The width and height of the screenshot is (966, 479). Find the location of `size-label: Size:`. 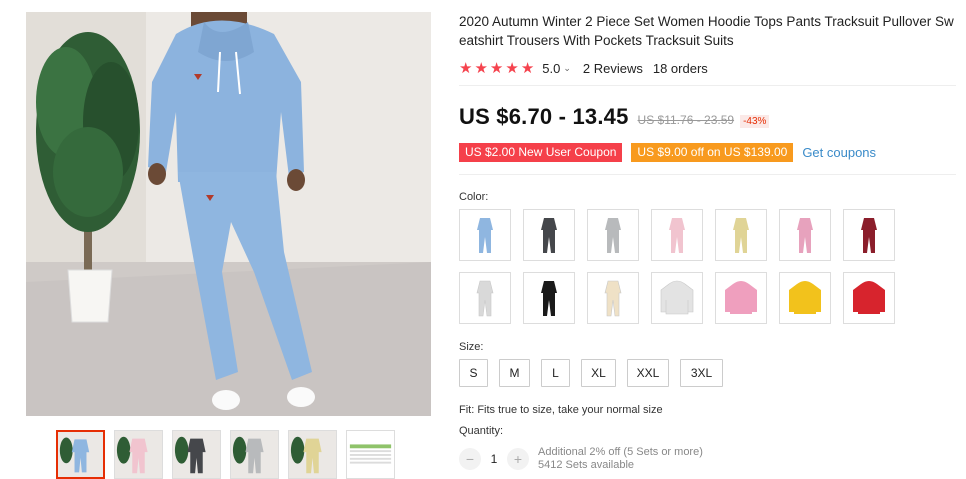

size-label: Size: is located at coordinates (471, 347).